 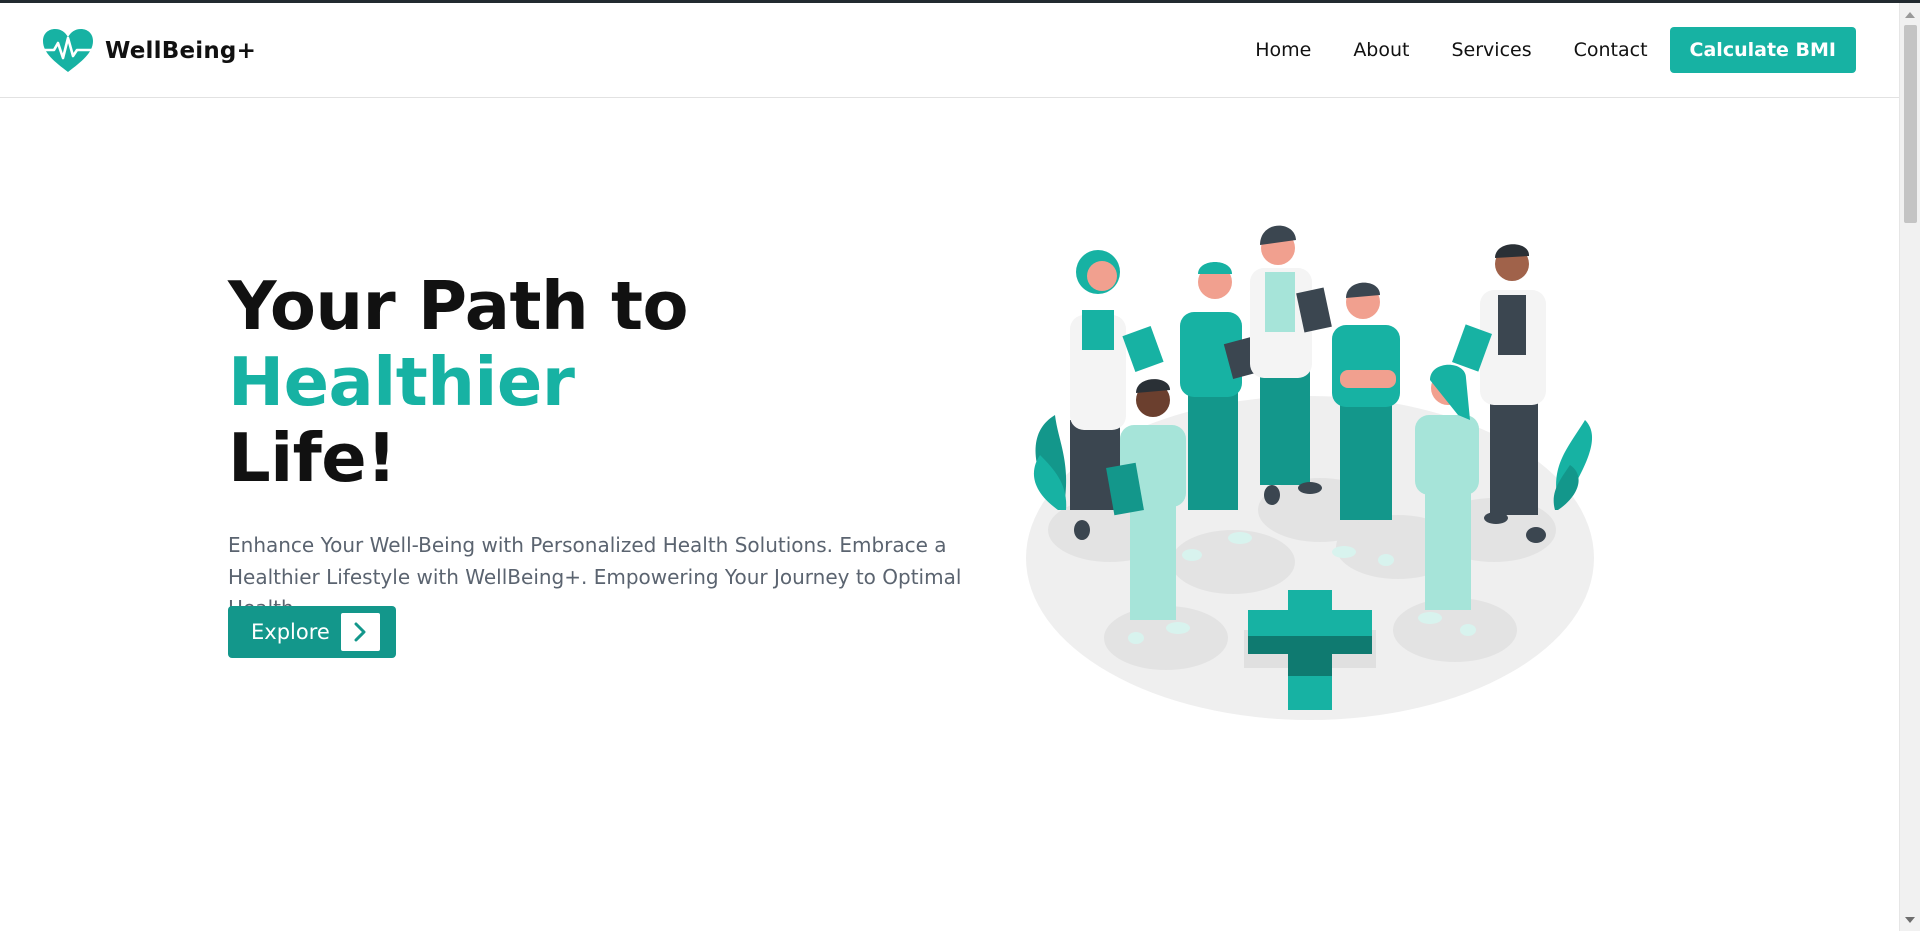 What do you see at coordinates (1492, 50) in the screenshot?
I see `nav-services-link: Services` at bounding box center [1492, 50].